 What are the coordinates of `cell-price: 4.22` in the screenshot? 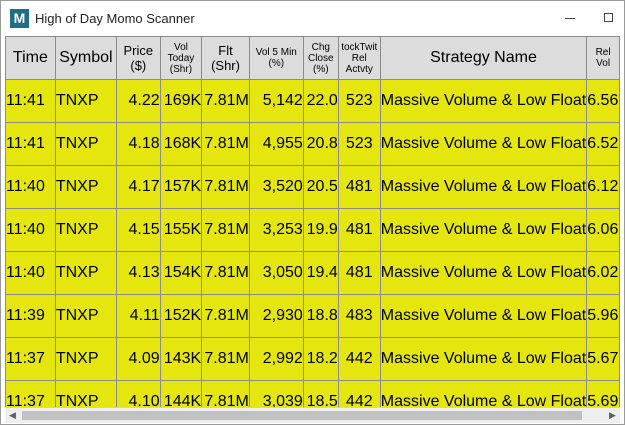 It's located at (138, 101).